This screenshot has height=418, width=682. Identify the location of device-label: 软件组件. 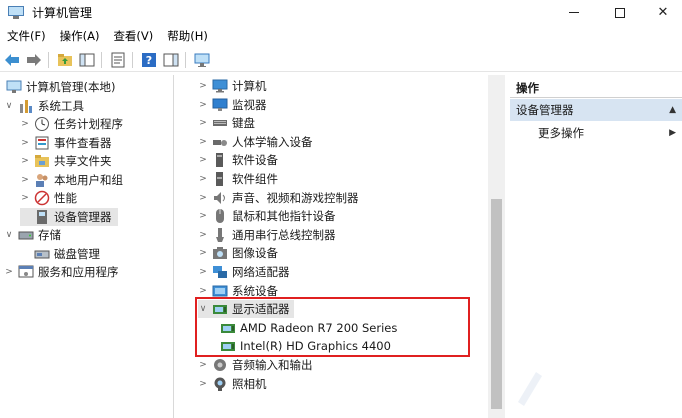
(255, 179).